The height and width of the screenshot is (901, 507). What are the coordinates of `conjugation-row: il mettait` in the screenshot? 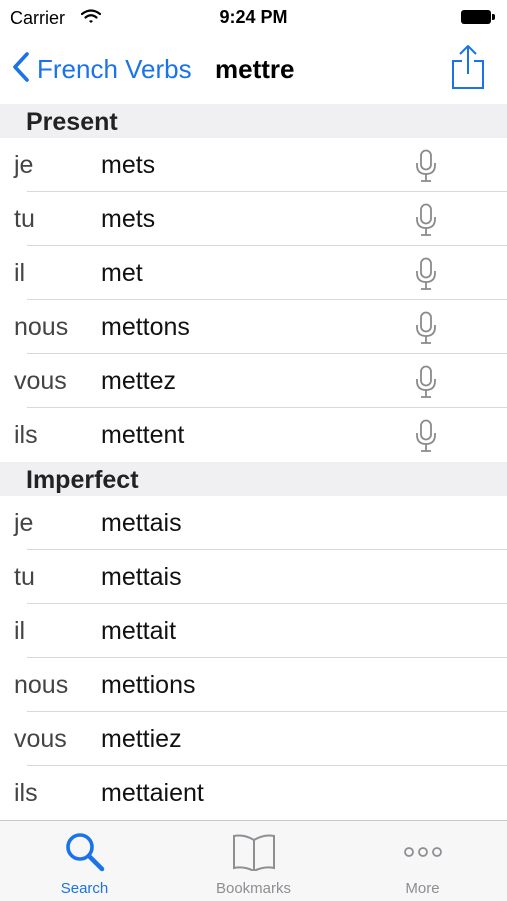 It's located at (253, 631).